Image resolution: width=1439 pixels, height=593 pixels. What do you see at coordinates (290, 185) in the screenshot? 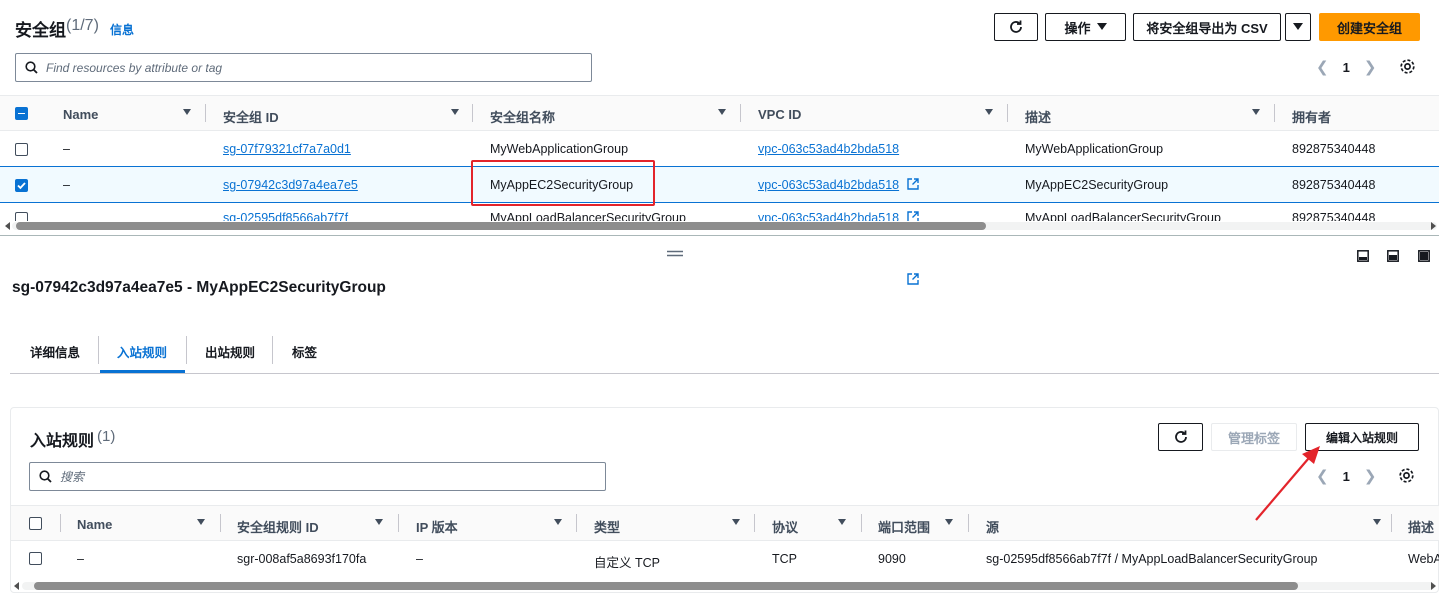
I see `group-id-link: sg-07942c3d97a4ea7e5` at bounding box center [290, 185].